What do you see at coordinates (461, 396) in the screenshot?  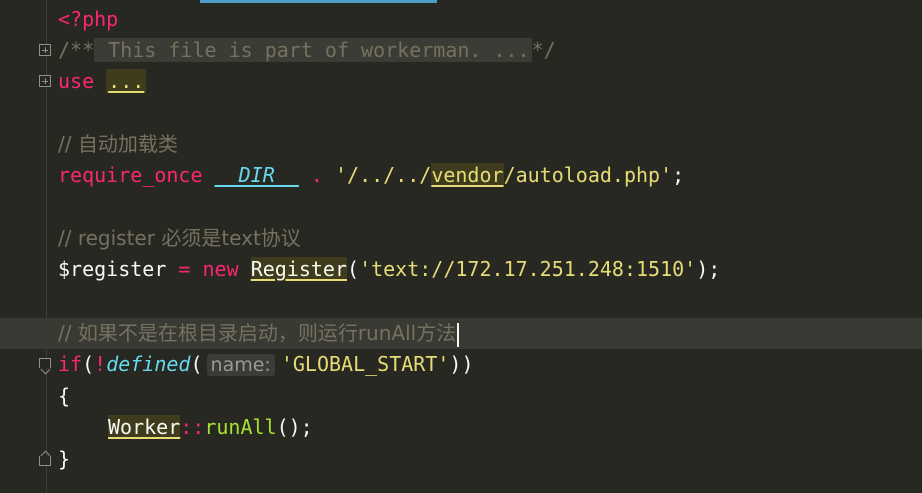 I see `code-line-13: {` at bounding box center [461, 396].